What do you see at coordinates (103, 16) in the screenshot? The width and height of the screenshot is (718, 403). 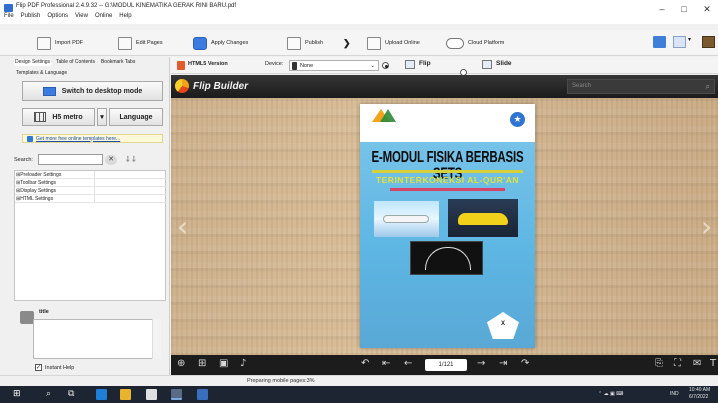 I see `menu-online: Online` at bounding box center [103, 16].